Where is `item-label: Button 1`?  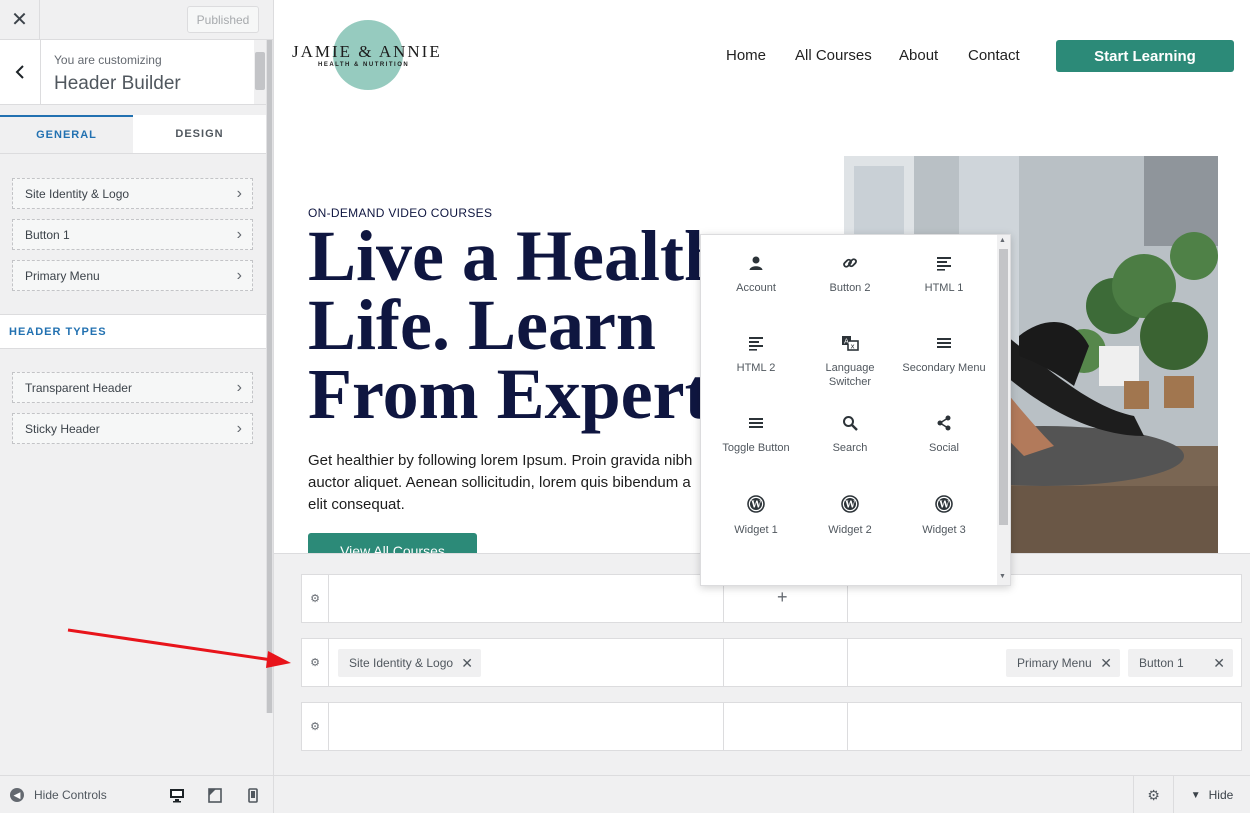
item-label: Button 1 is located at coordinates (47, 234).